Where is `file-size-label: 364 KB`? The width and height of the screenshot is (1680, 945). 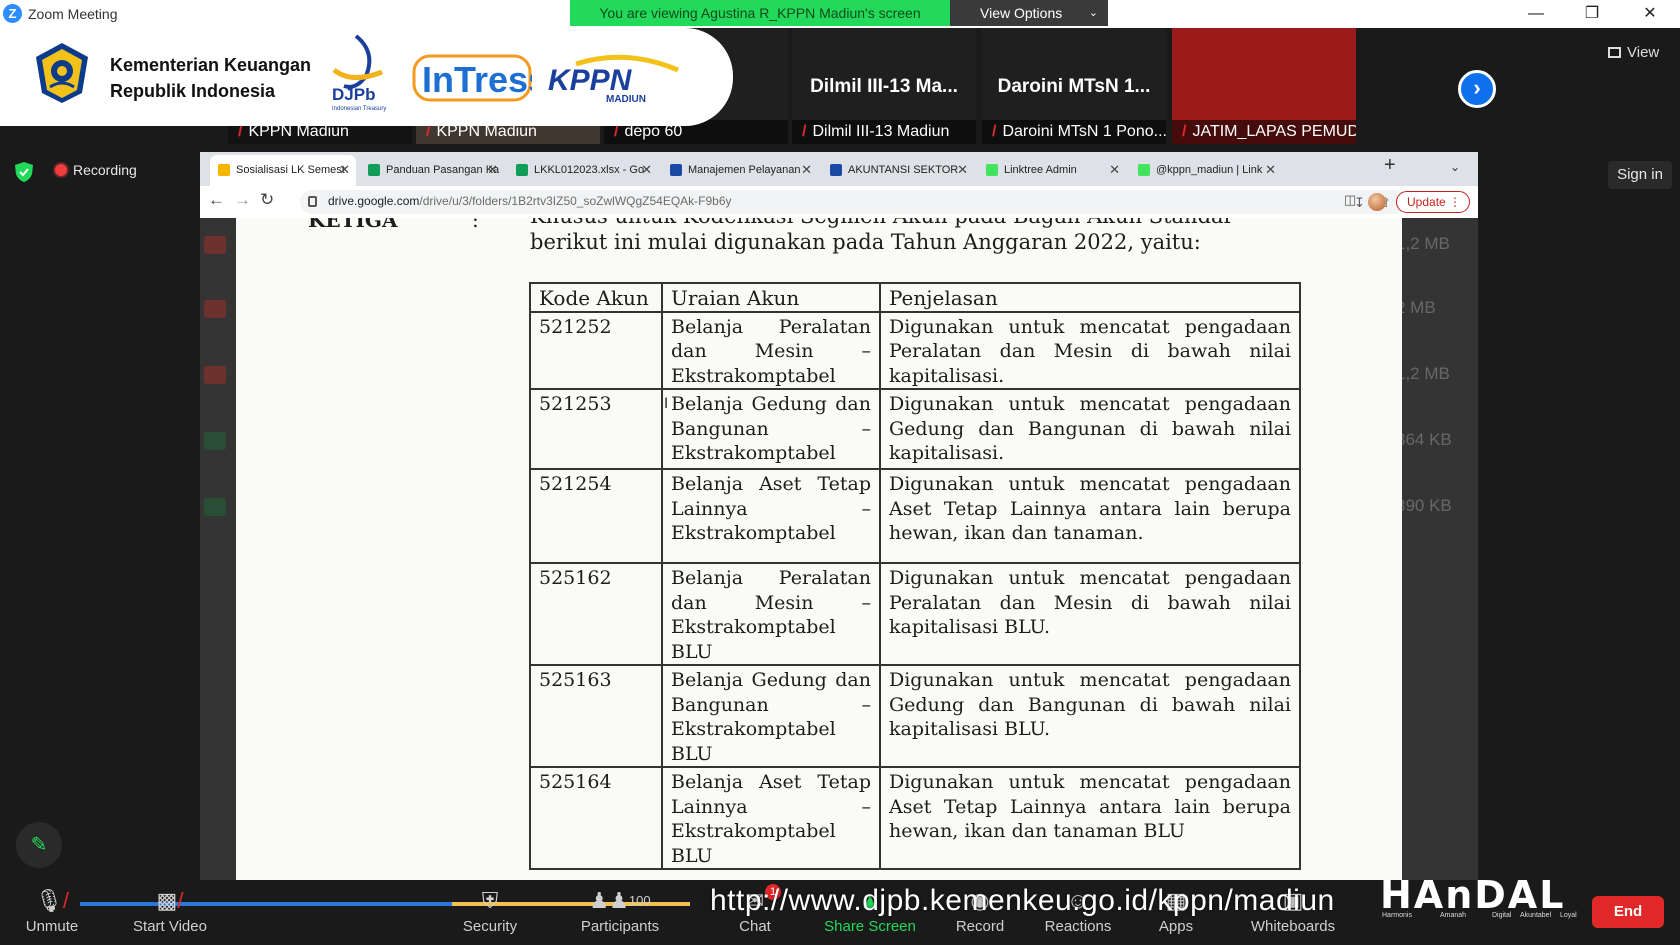
file-size-label: 364 KB is located at coordinates (1424, 439).